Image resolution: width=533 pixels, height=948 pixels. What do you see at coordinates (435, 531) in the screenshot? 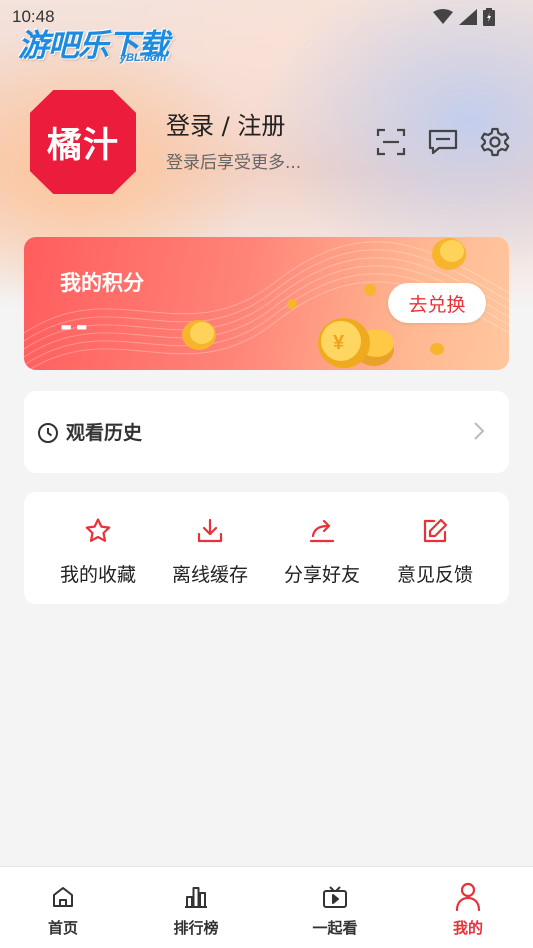
I see `feedback-icon` at bounding box center [435, 531].